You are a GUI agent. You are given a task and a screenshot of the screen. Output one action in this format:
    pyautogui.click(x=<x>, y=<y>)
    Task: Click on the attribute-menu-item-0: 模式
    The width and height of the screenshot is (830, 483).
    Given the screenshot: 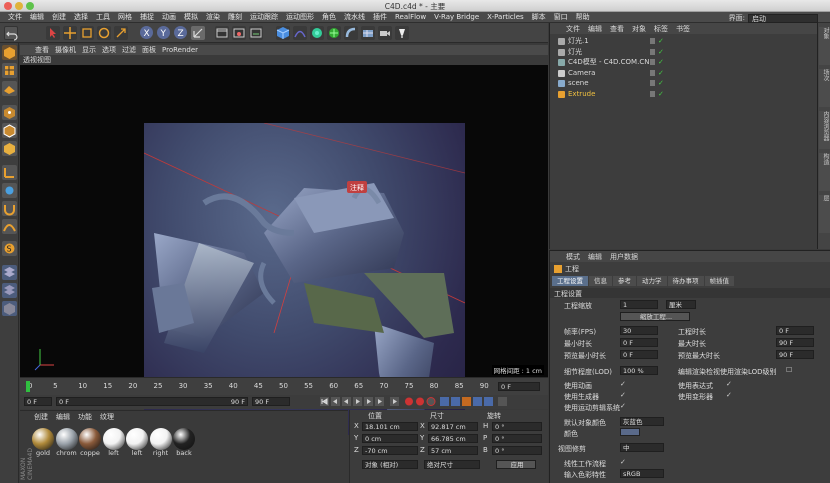 What is the action you would take?
    pyautogui.click(x=573, y=257)
    